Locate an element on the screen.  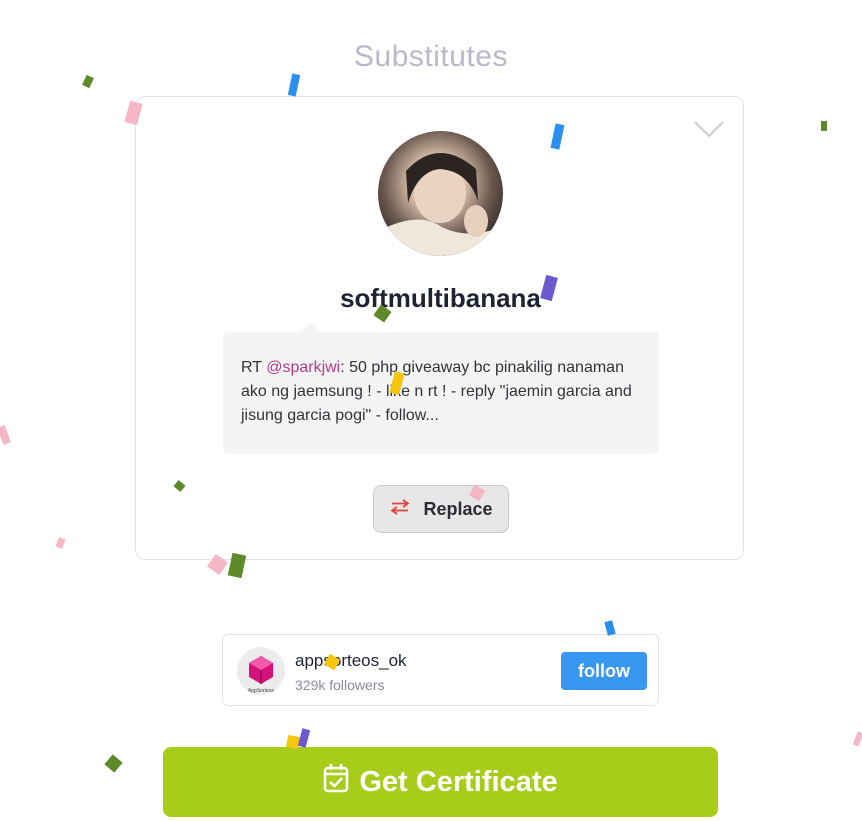
account-name: appsorteos_ok is located at coordinates (351, 661).